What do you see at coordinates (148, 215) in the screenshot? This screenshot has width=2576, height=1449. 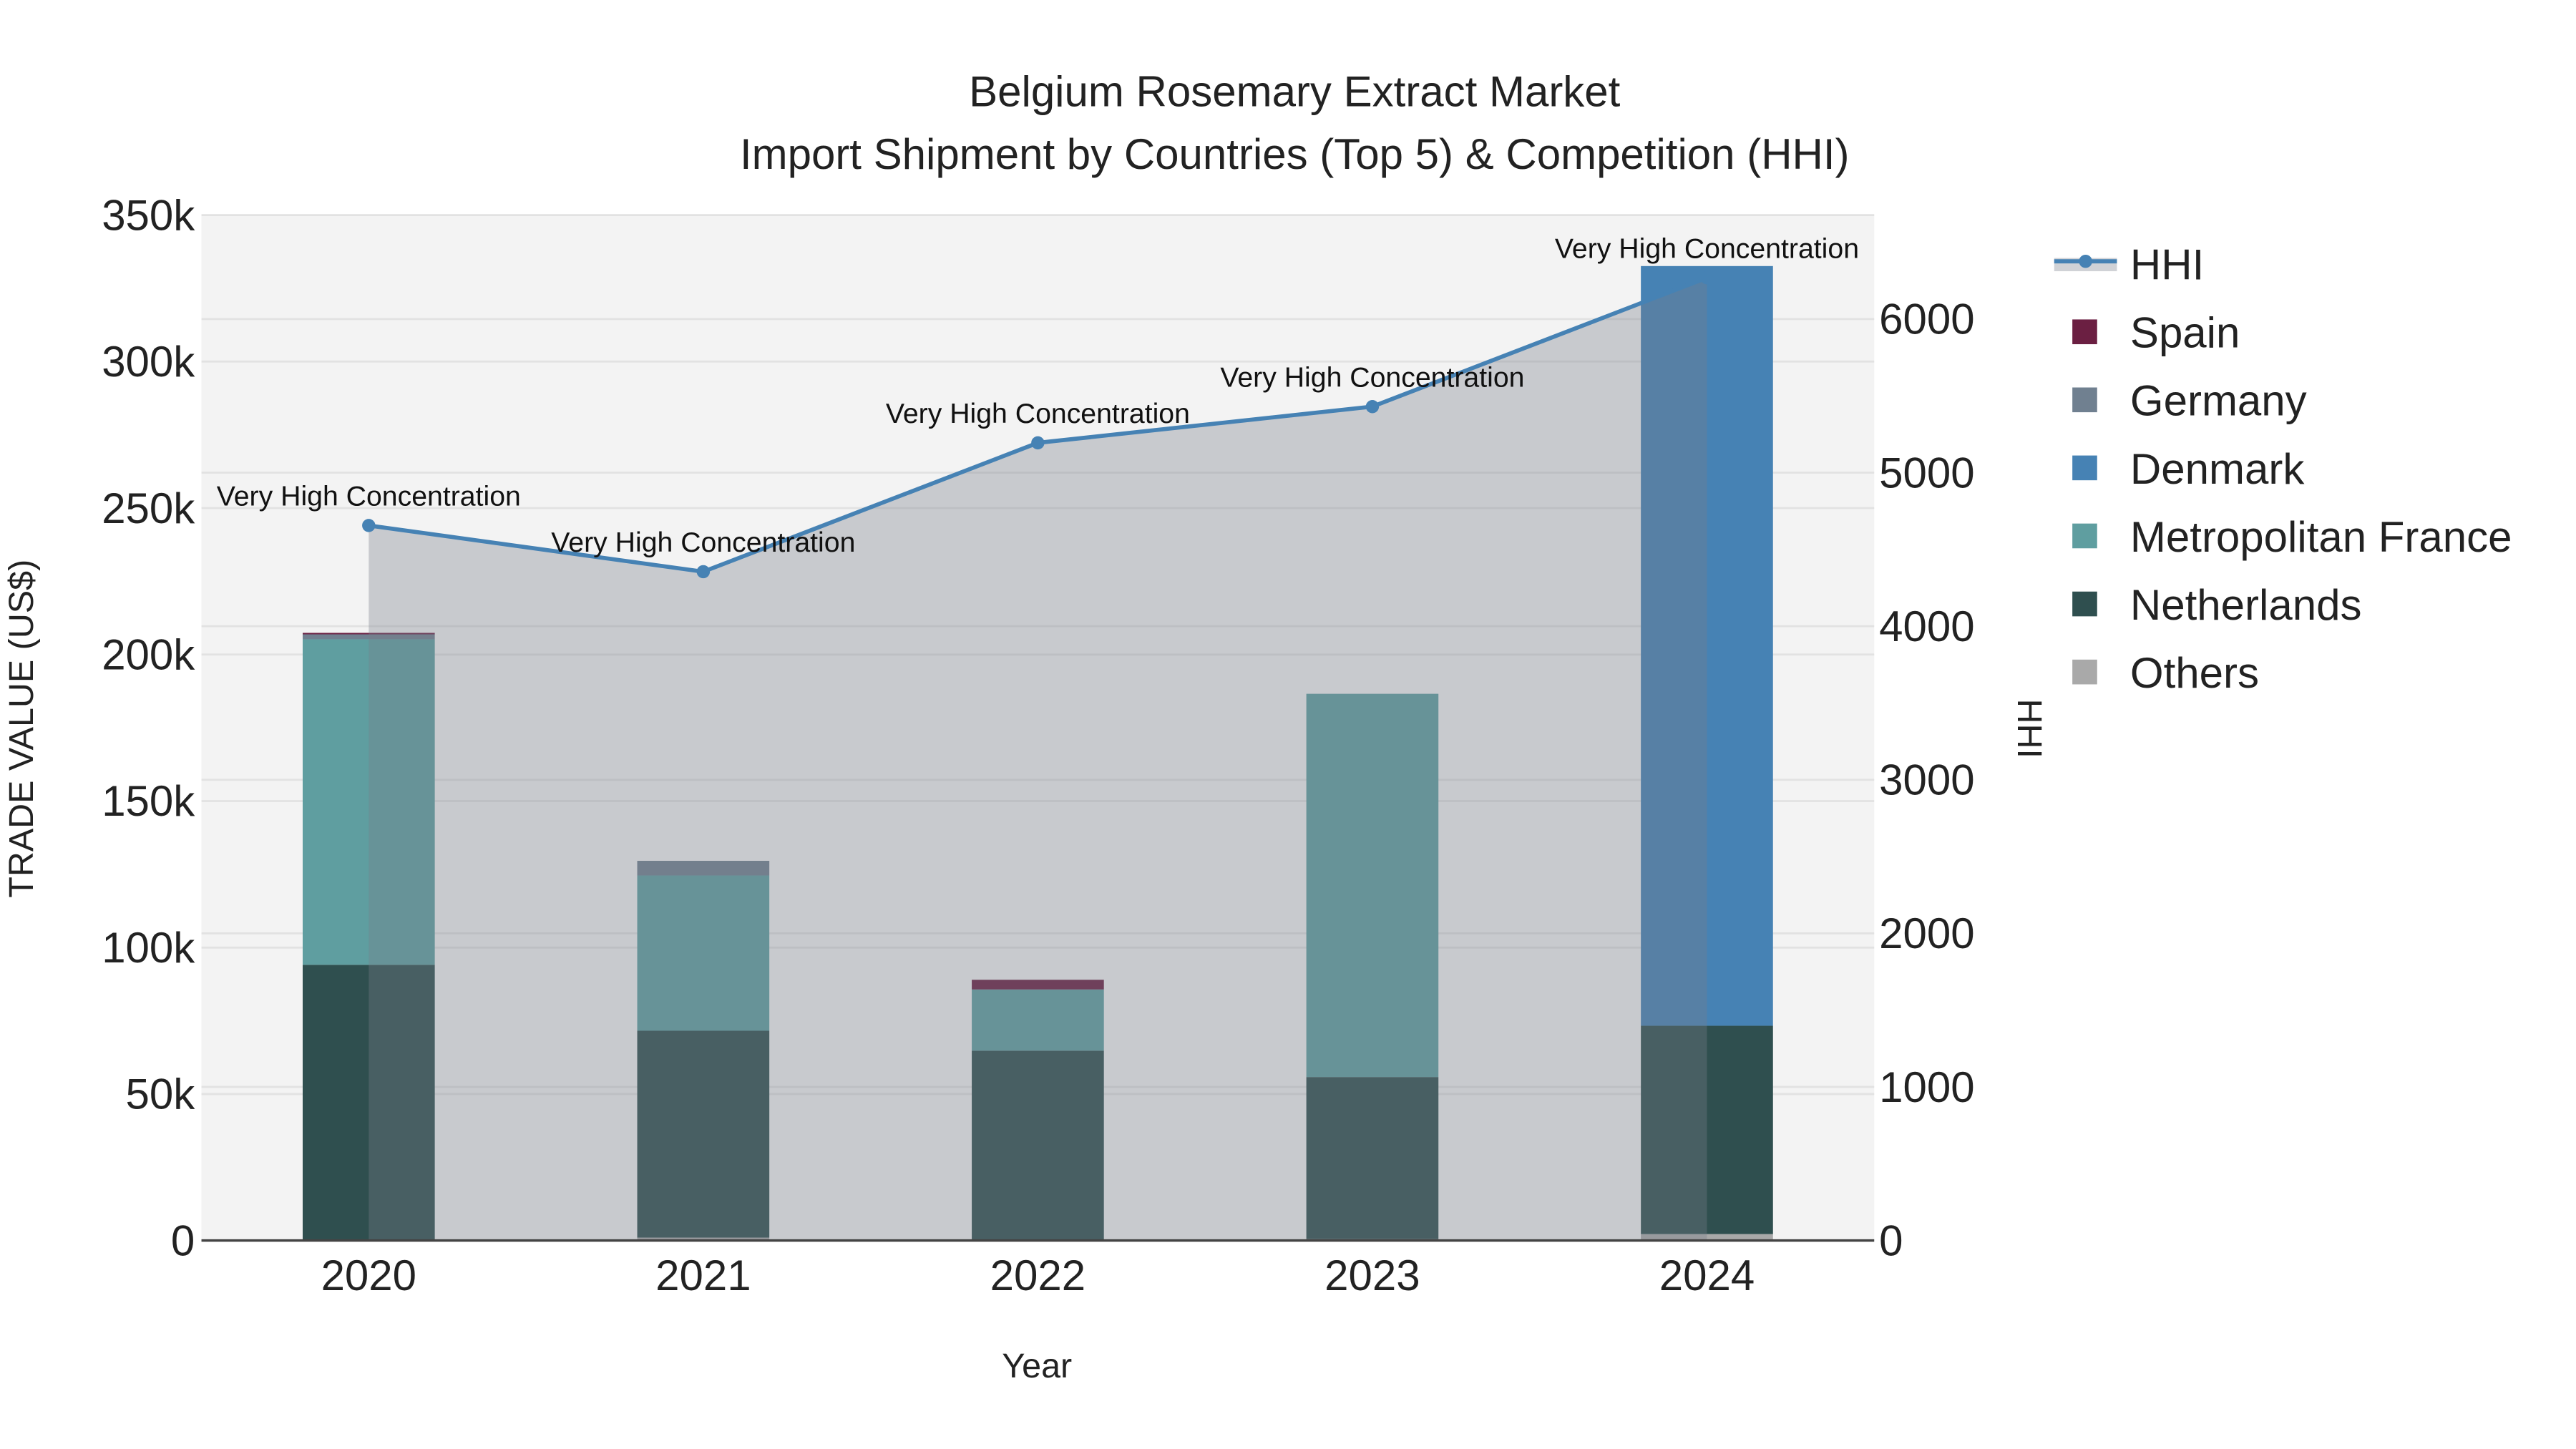 I see `y-tick-label: 350k` at bounding box center [148, 215].